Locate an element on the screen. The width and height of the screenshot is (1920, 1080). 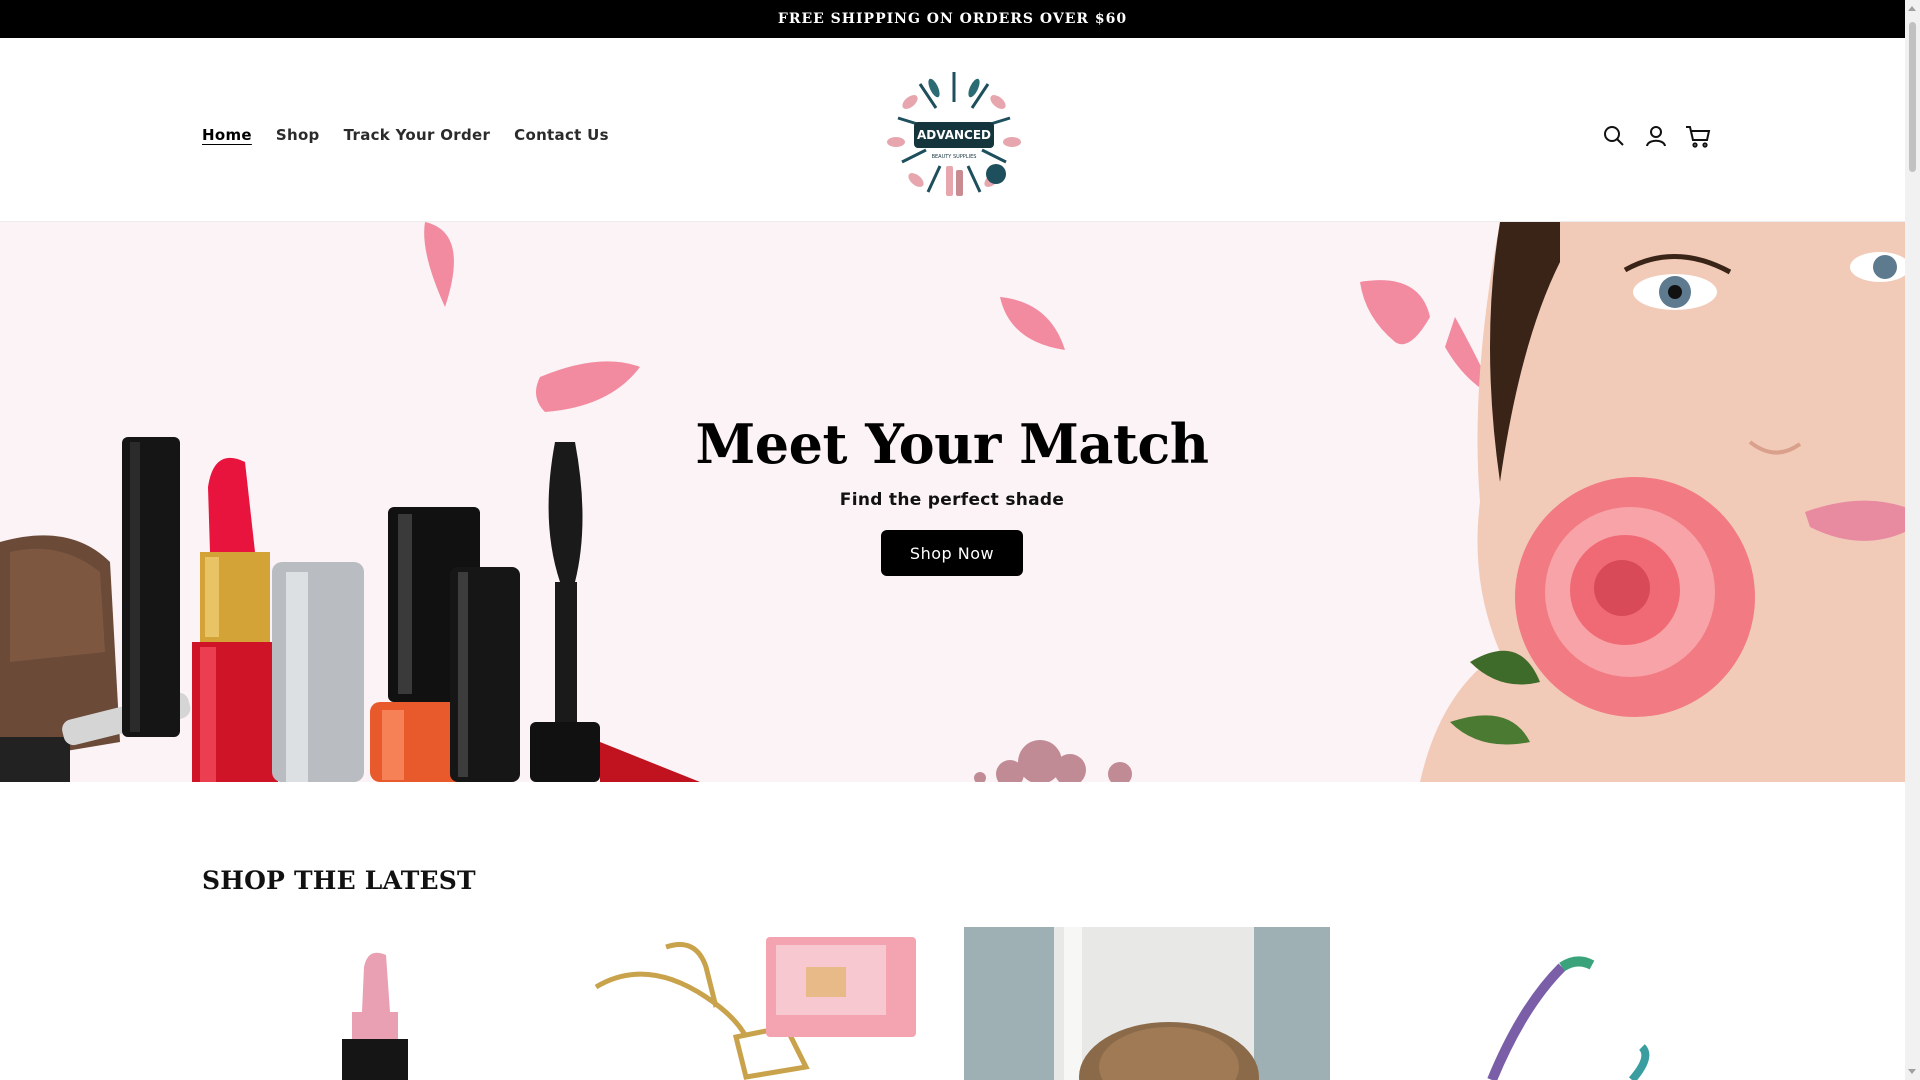
account-icon is located at coordinates (1656, 136).